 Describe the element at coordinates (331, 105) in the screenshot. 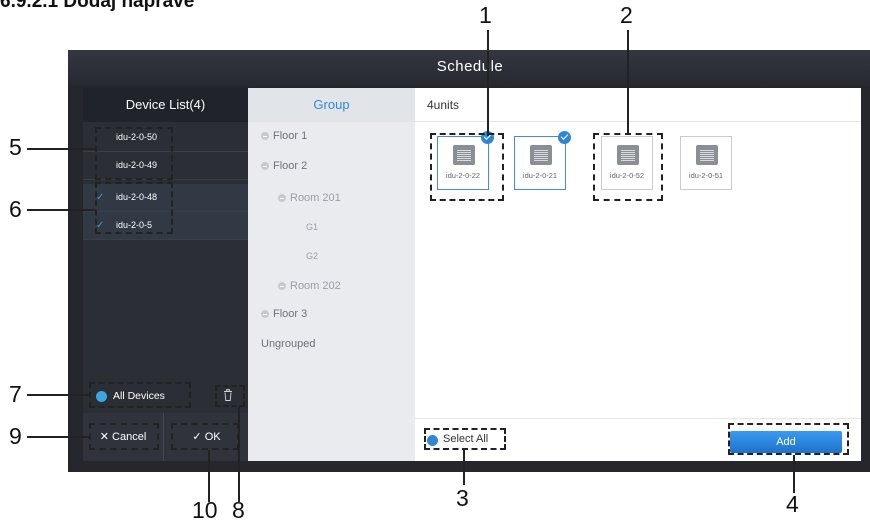

I see `group-header: Group` at that location.